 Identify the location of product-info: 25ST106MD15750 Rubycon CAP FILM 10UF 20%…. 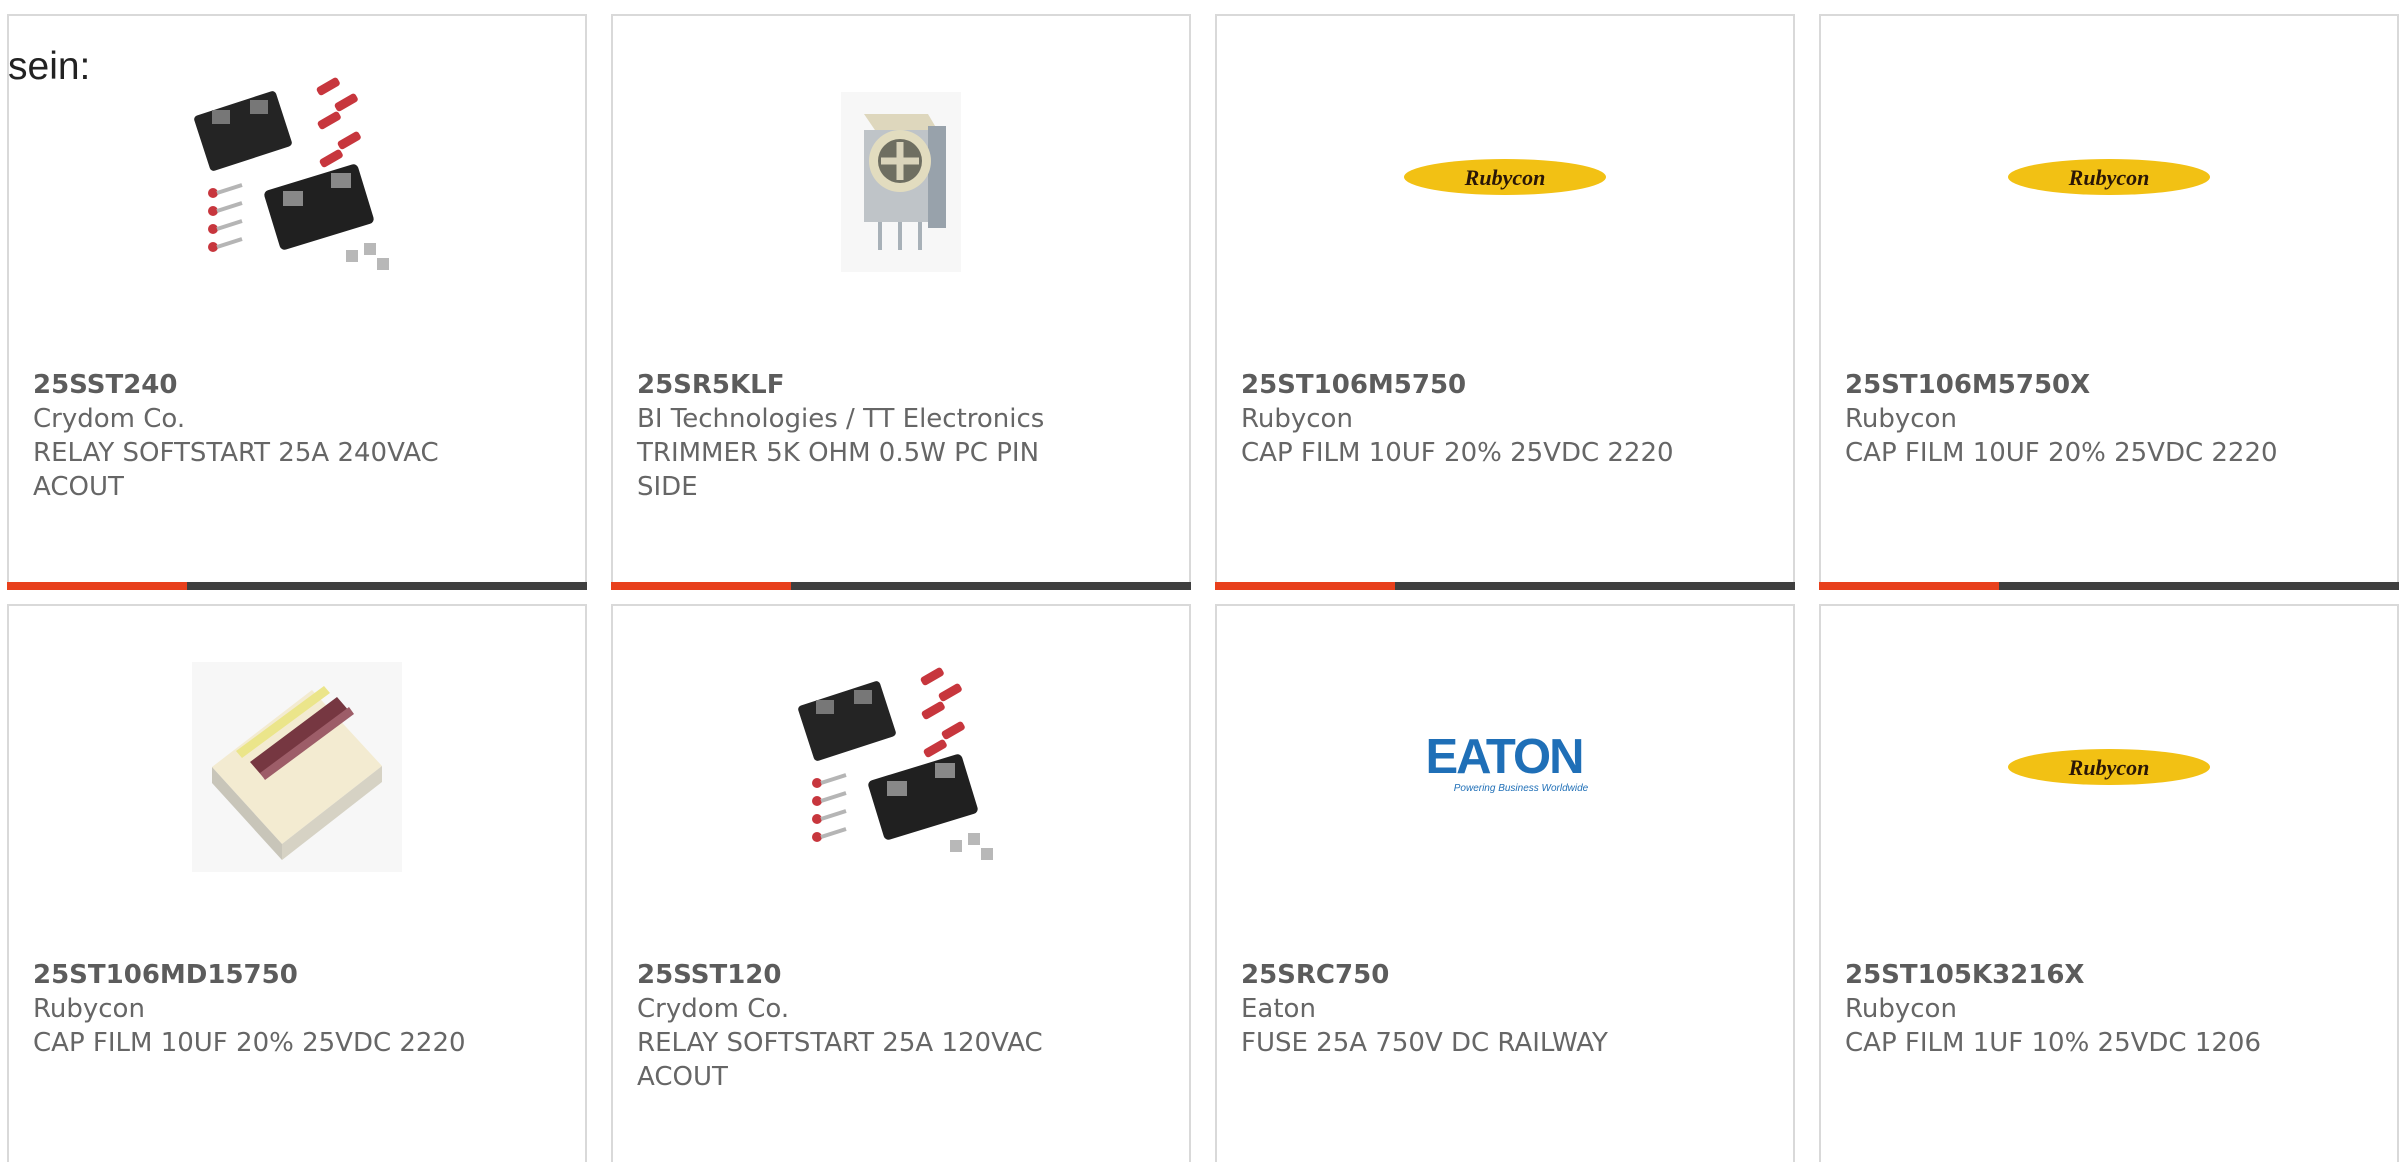
(258, 1009).